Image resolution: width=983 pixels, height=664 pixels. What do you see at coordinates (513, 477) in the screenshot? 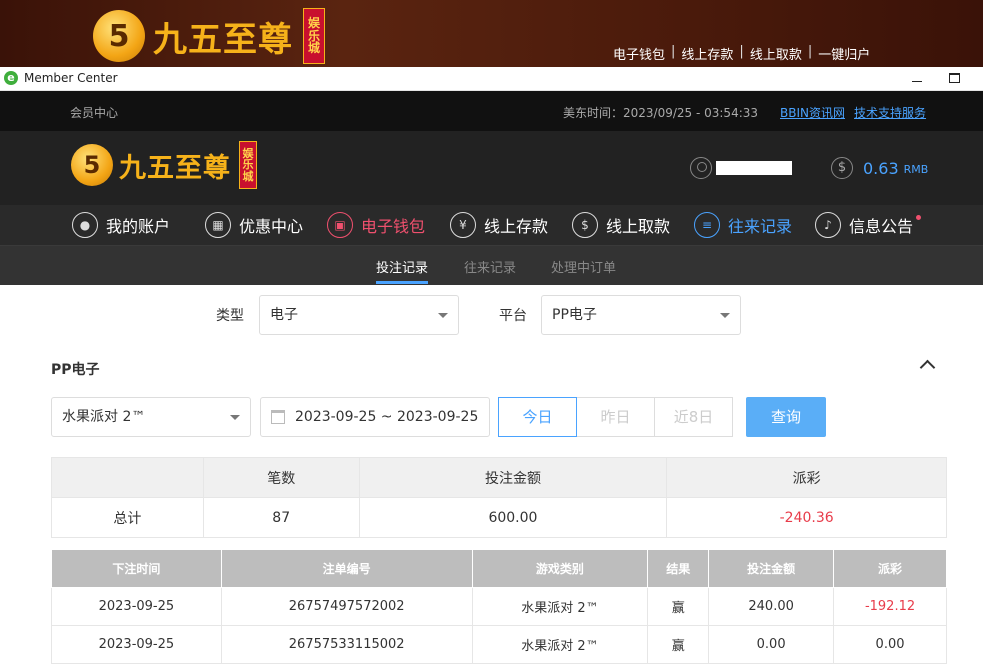
I see `summary-header: 投注金额` at bounding box center [513, 477].